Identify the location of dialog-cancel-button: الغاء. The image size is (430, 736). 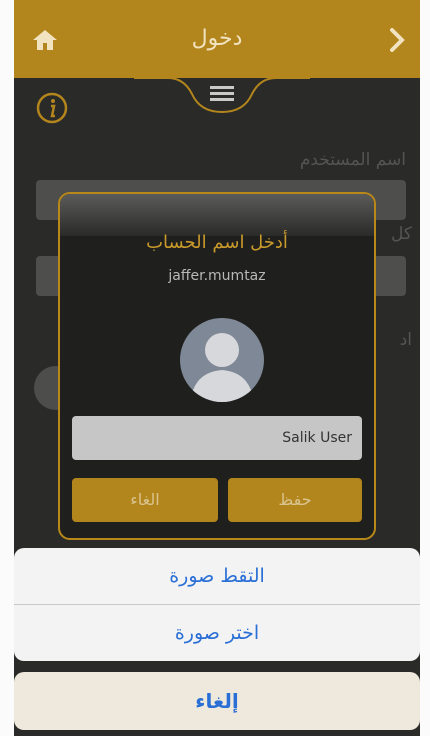
(145, 500).